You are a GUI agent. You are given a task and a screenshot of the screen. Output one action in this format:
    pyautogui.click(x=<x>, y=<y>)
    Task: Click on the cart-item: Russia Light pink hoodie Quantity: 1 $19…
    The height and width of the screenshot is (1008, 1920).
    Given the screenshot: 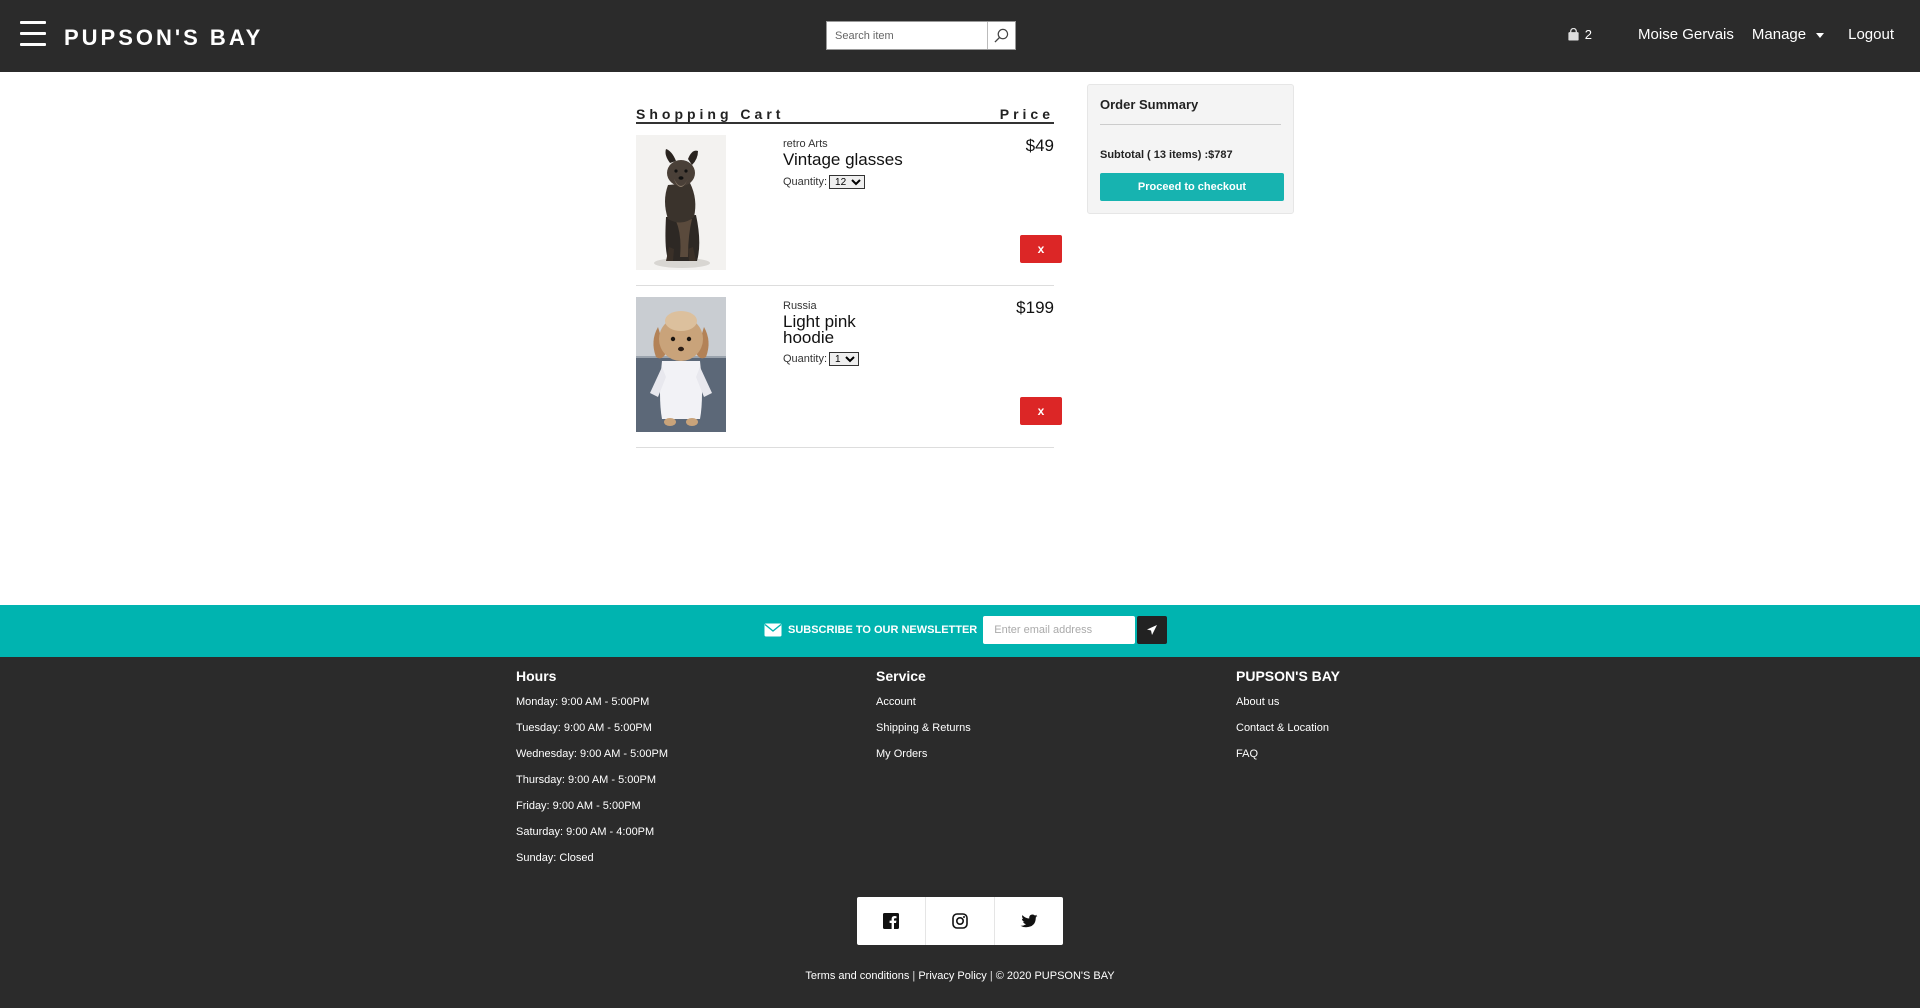 What is the action you would take?
    pyautogui.click(x=849, y=367)
    